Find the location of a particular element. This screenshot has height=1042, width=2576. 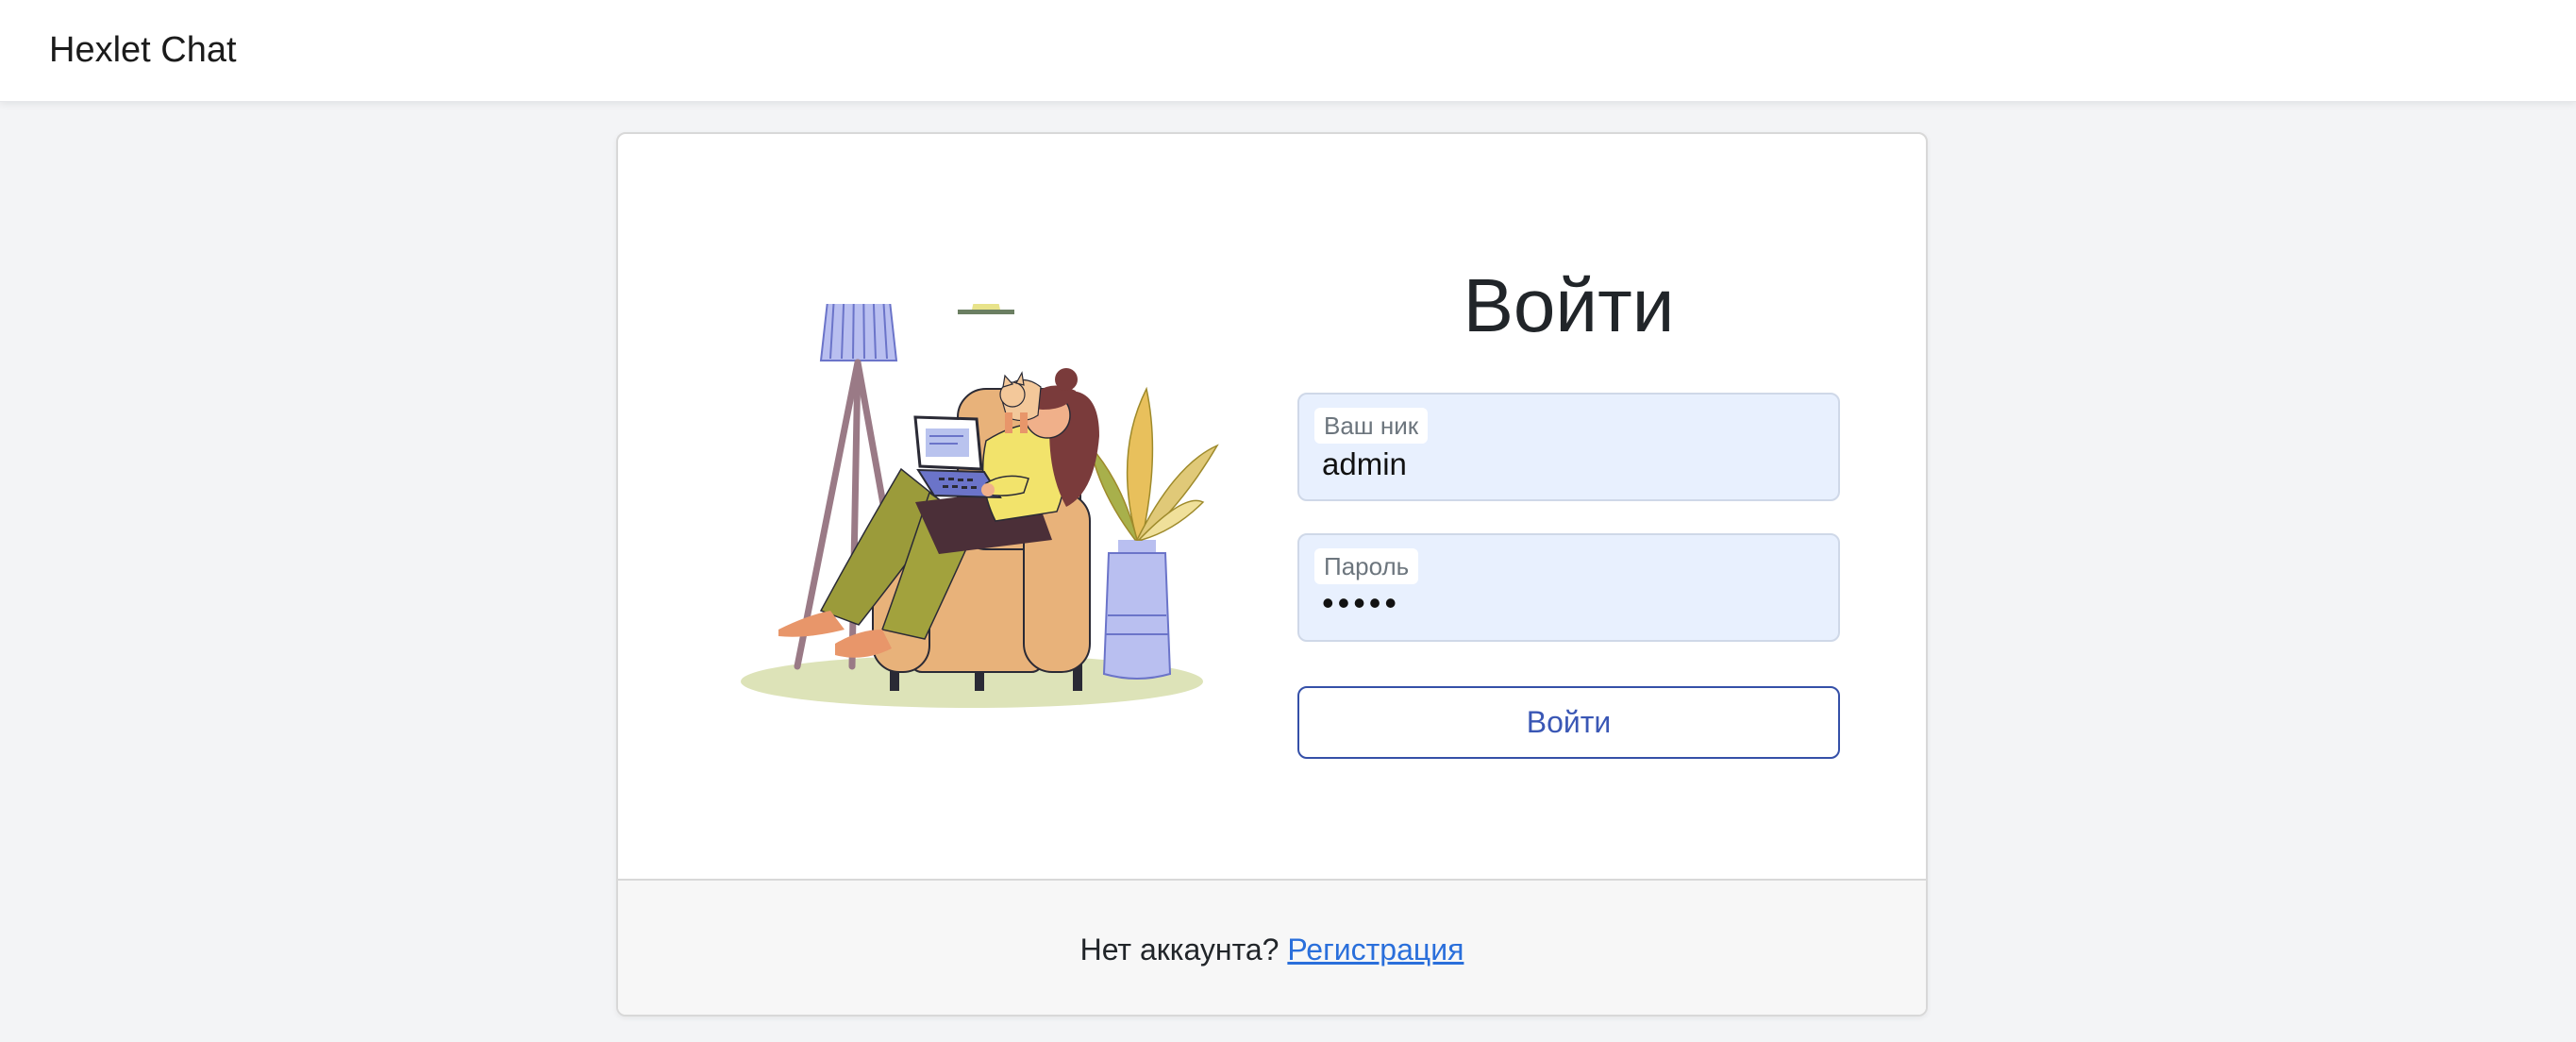

login-illustration is located at coordinates (980, 506).